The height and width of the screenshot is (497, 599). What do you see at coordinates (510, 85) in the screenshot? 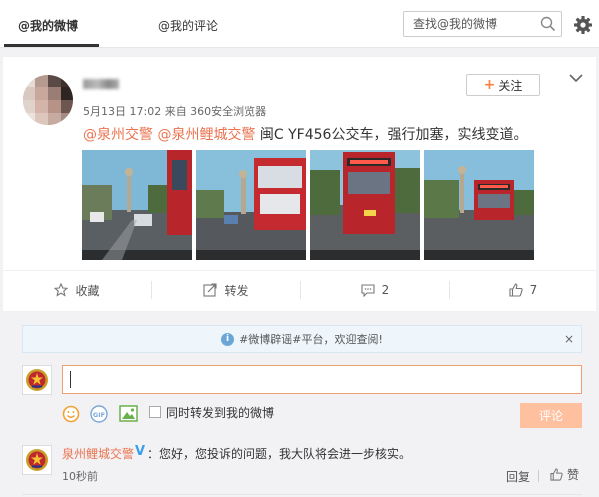
I see `follow-label: 关注` at bounding box center [510, 85].